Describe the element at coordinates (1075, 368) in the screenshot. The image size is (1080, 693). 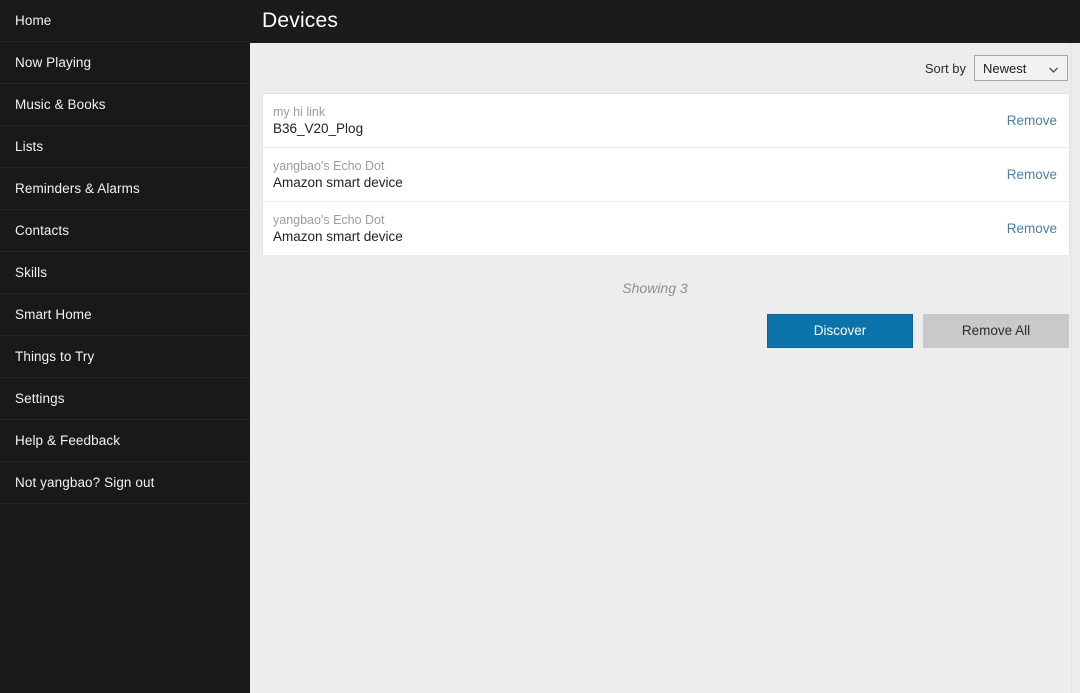
I see `right-edge-strip` at that location.